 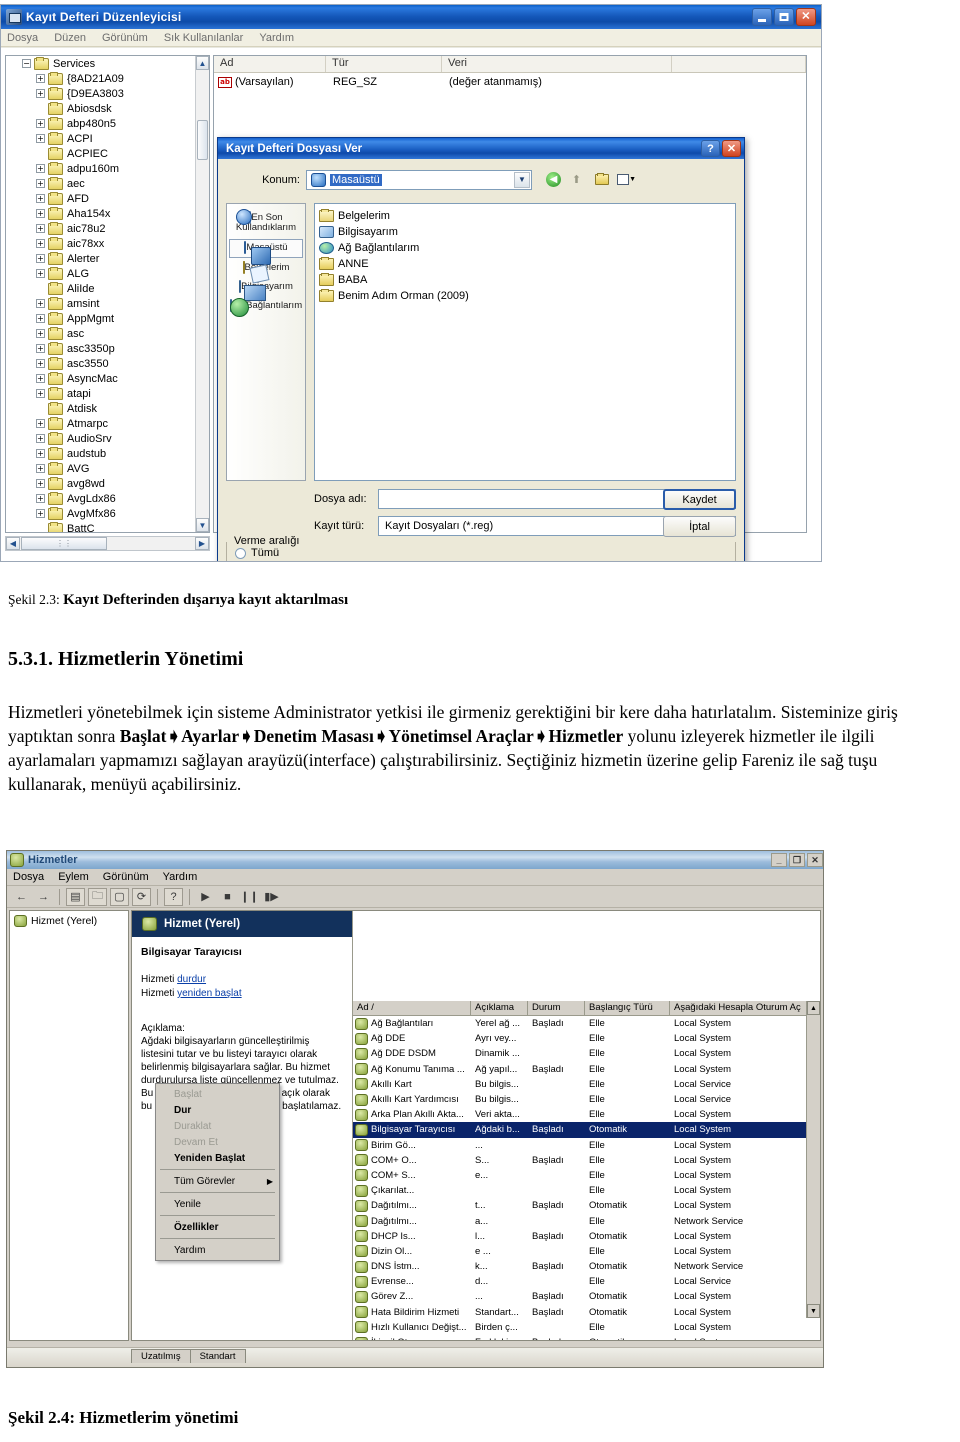 I want to click on tree-node-avg8wd: + avg8wd, so click(x=100, y=483).